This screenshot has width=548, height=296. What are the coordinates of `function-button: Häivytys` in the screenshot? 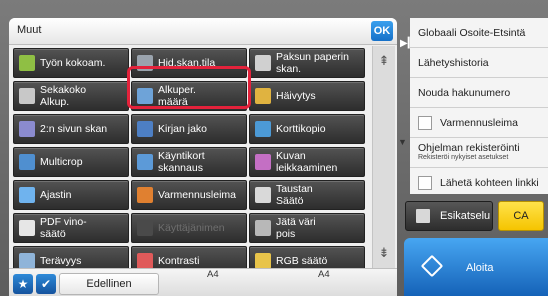 It's located at (307, 96).